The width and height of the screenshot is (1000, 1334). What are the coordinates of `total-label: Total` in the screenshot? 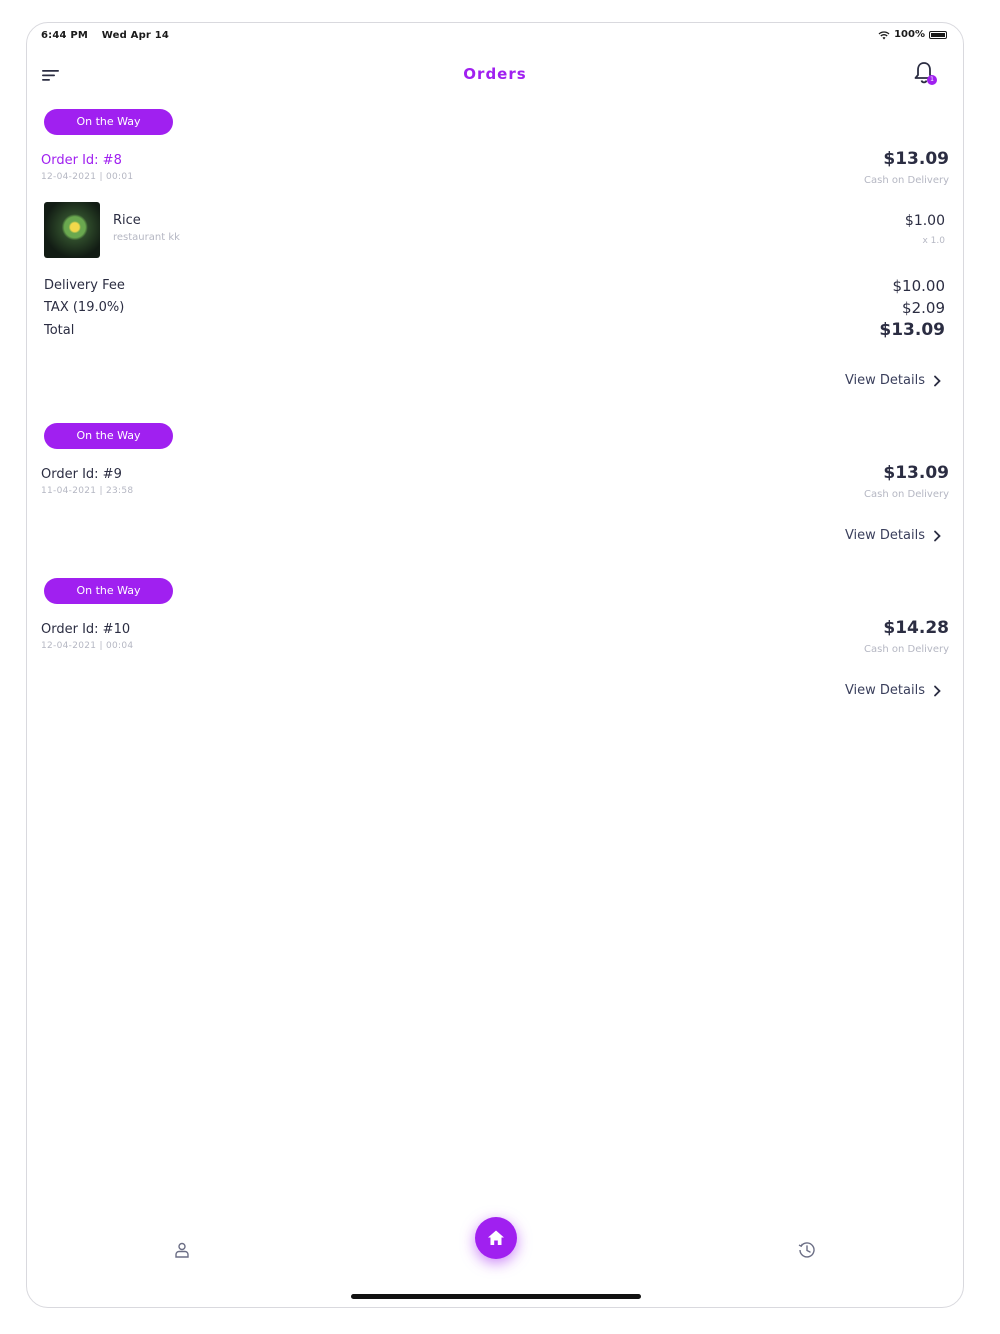 It's located at (59, 330).